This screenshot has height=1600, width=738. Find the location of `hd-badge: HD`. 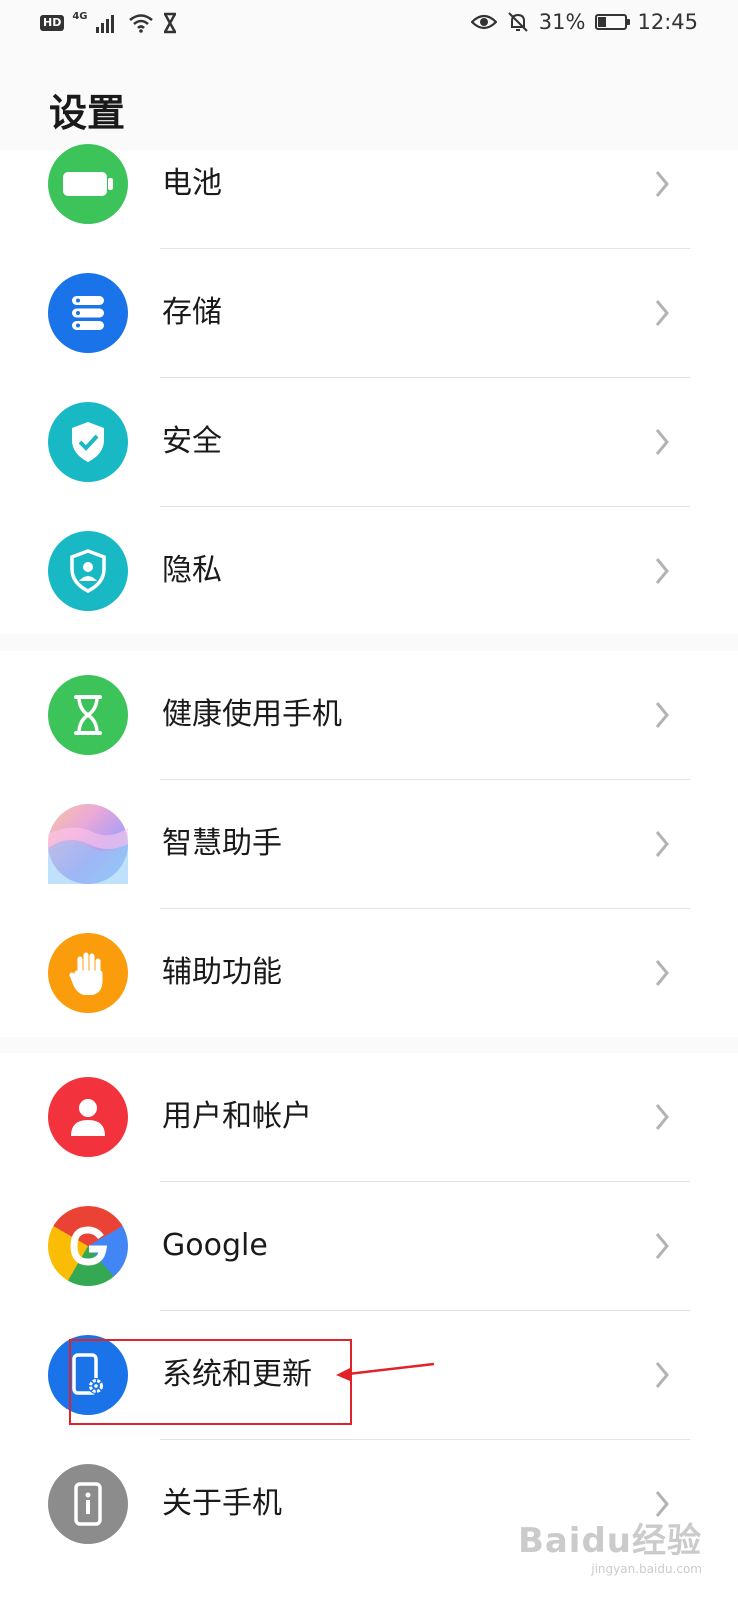

hd-badge: HD is located at coordinates (52, 23).